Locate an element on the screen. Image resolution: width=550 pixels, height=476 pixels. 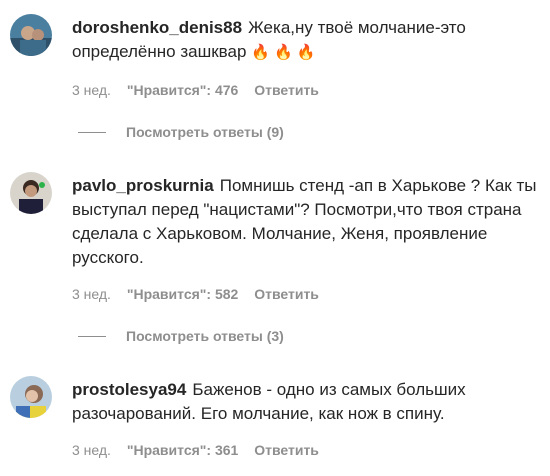
comment-username: prostolesya94 is located at coordinates (129, 389).